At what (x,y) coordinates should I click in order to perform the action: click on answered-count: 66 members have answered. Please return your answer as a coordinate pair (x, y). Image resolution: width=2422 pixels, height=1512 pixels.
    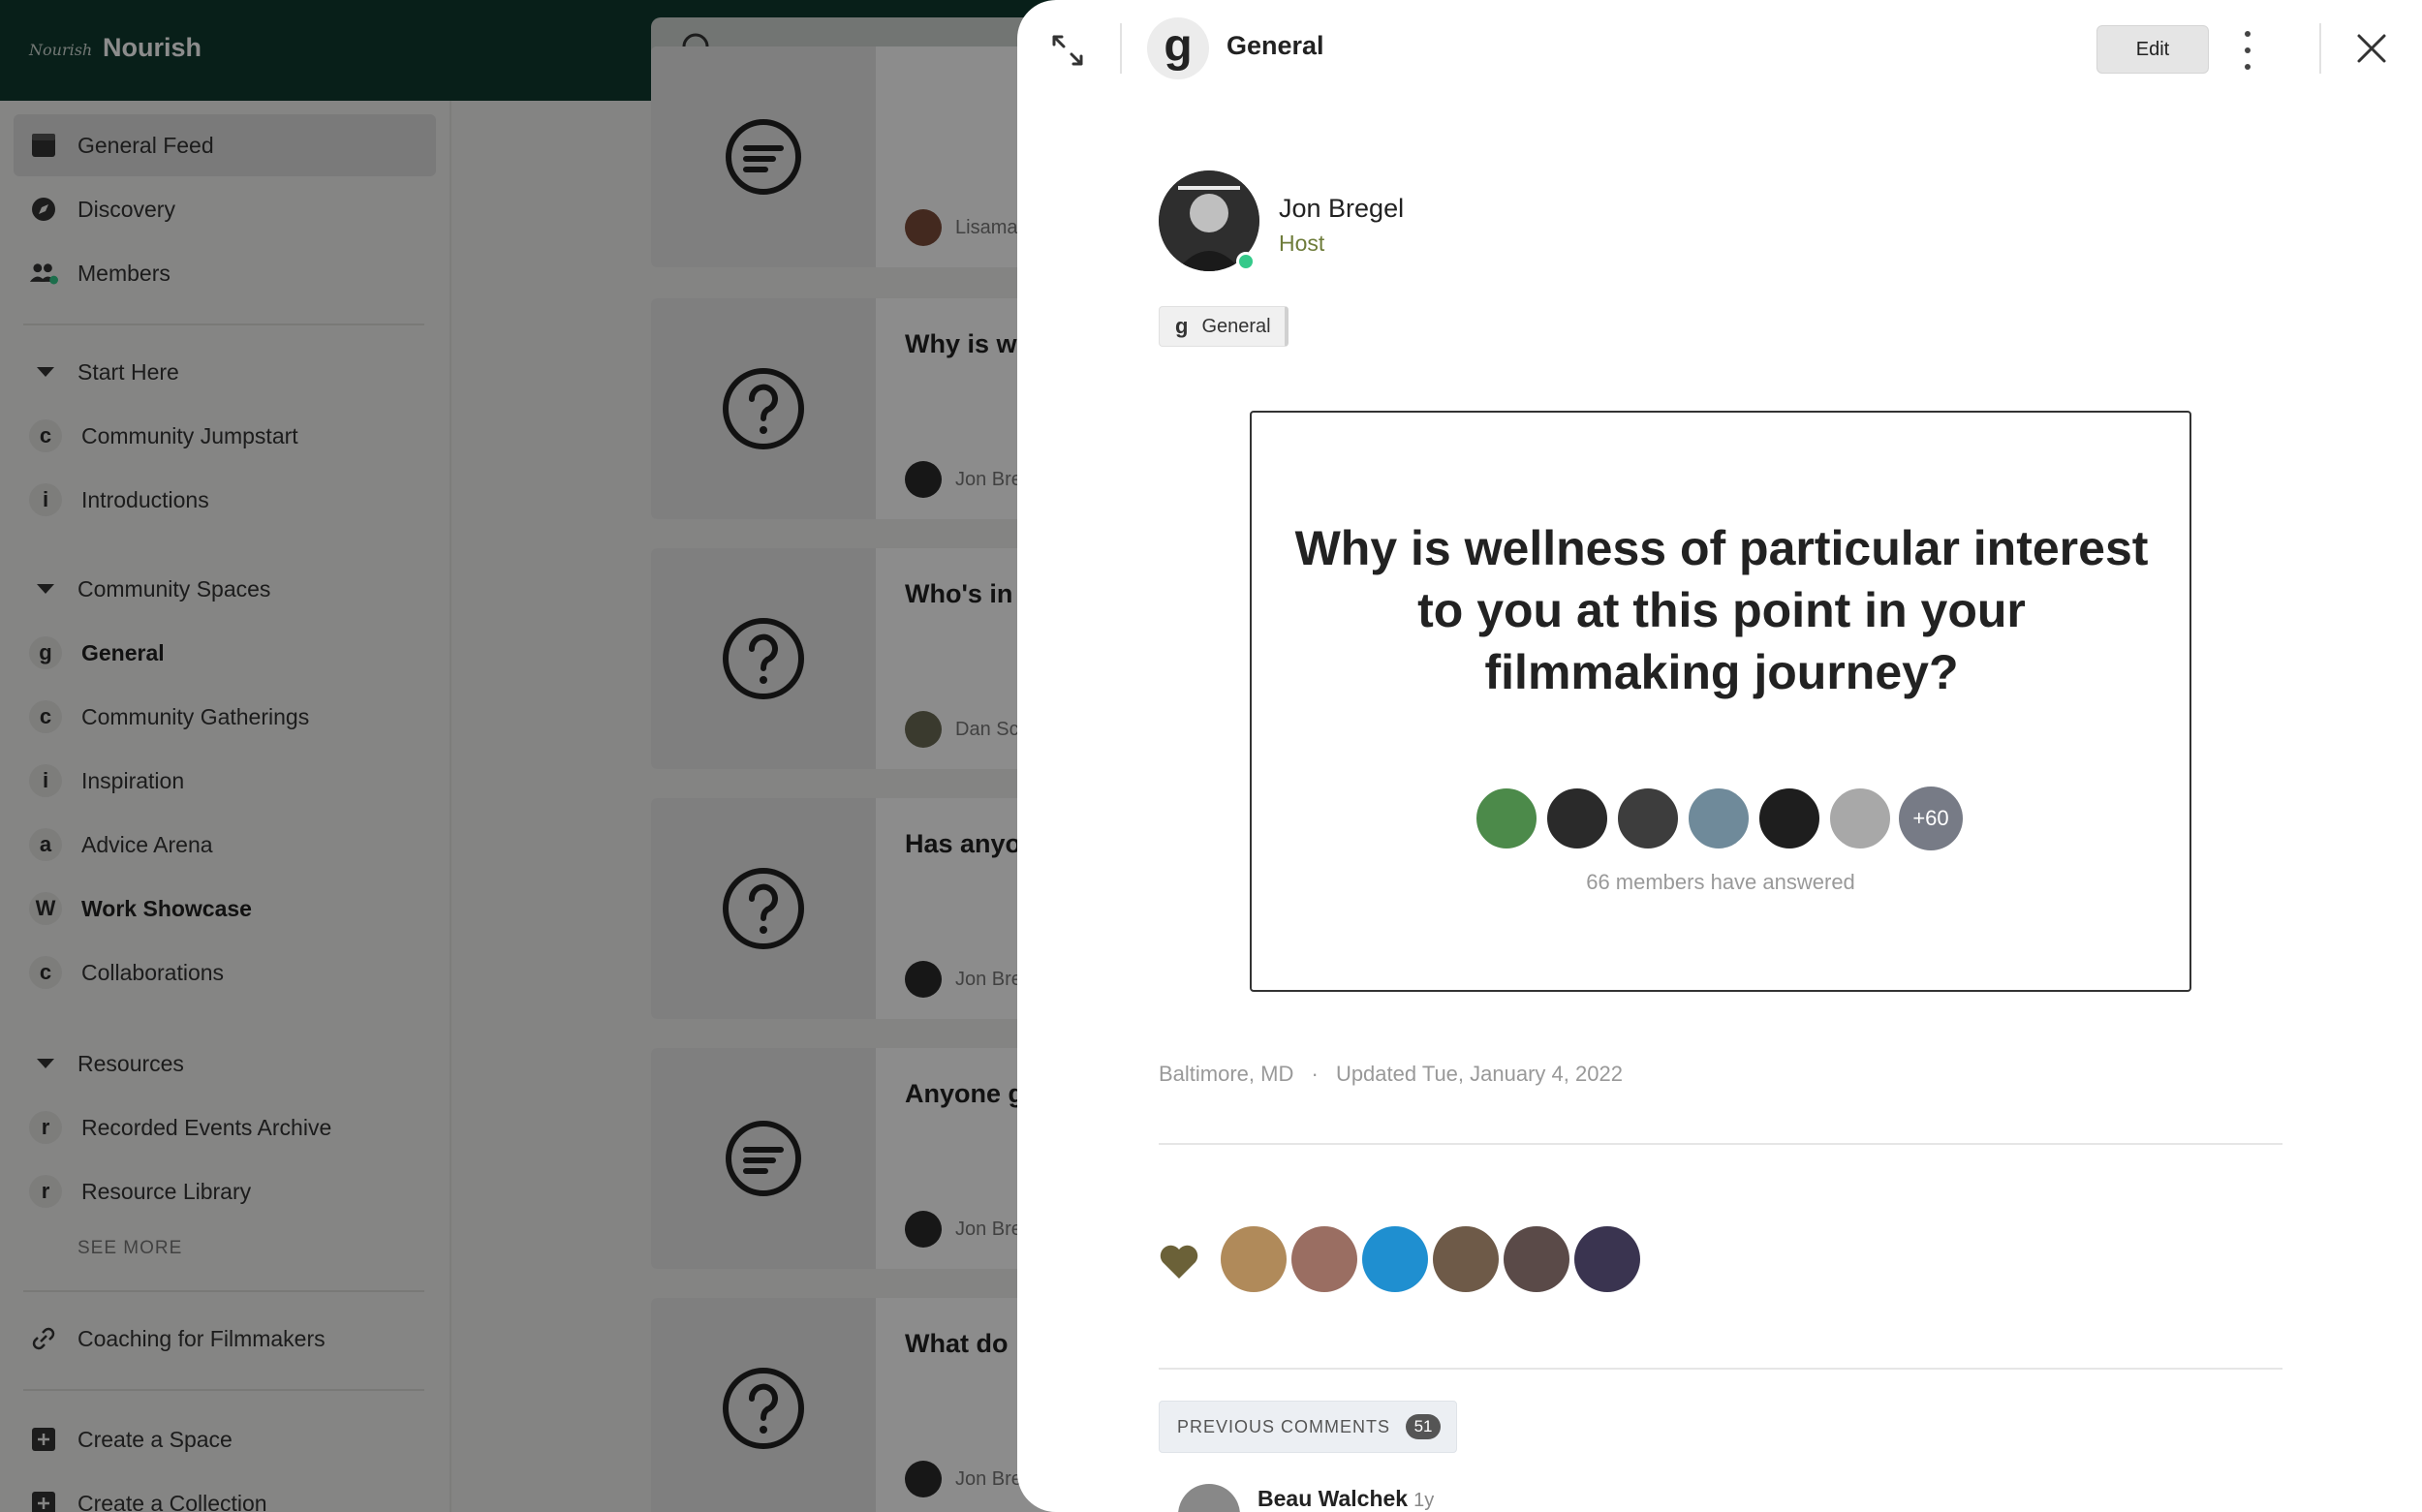
    Looking at the image, I should click on (1720, 882).